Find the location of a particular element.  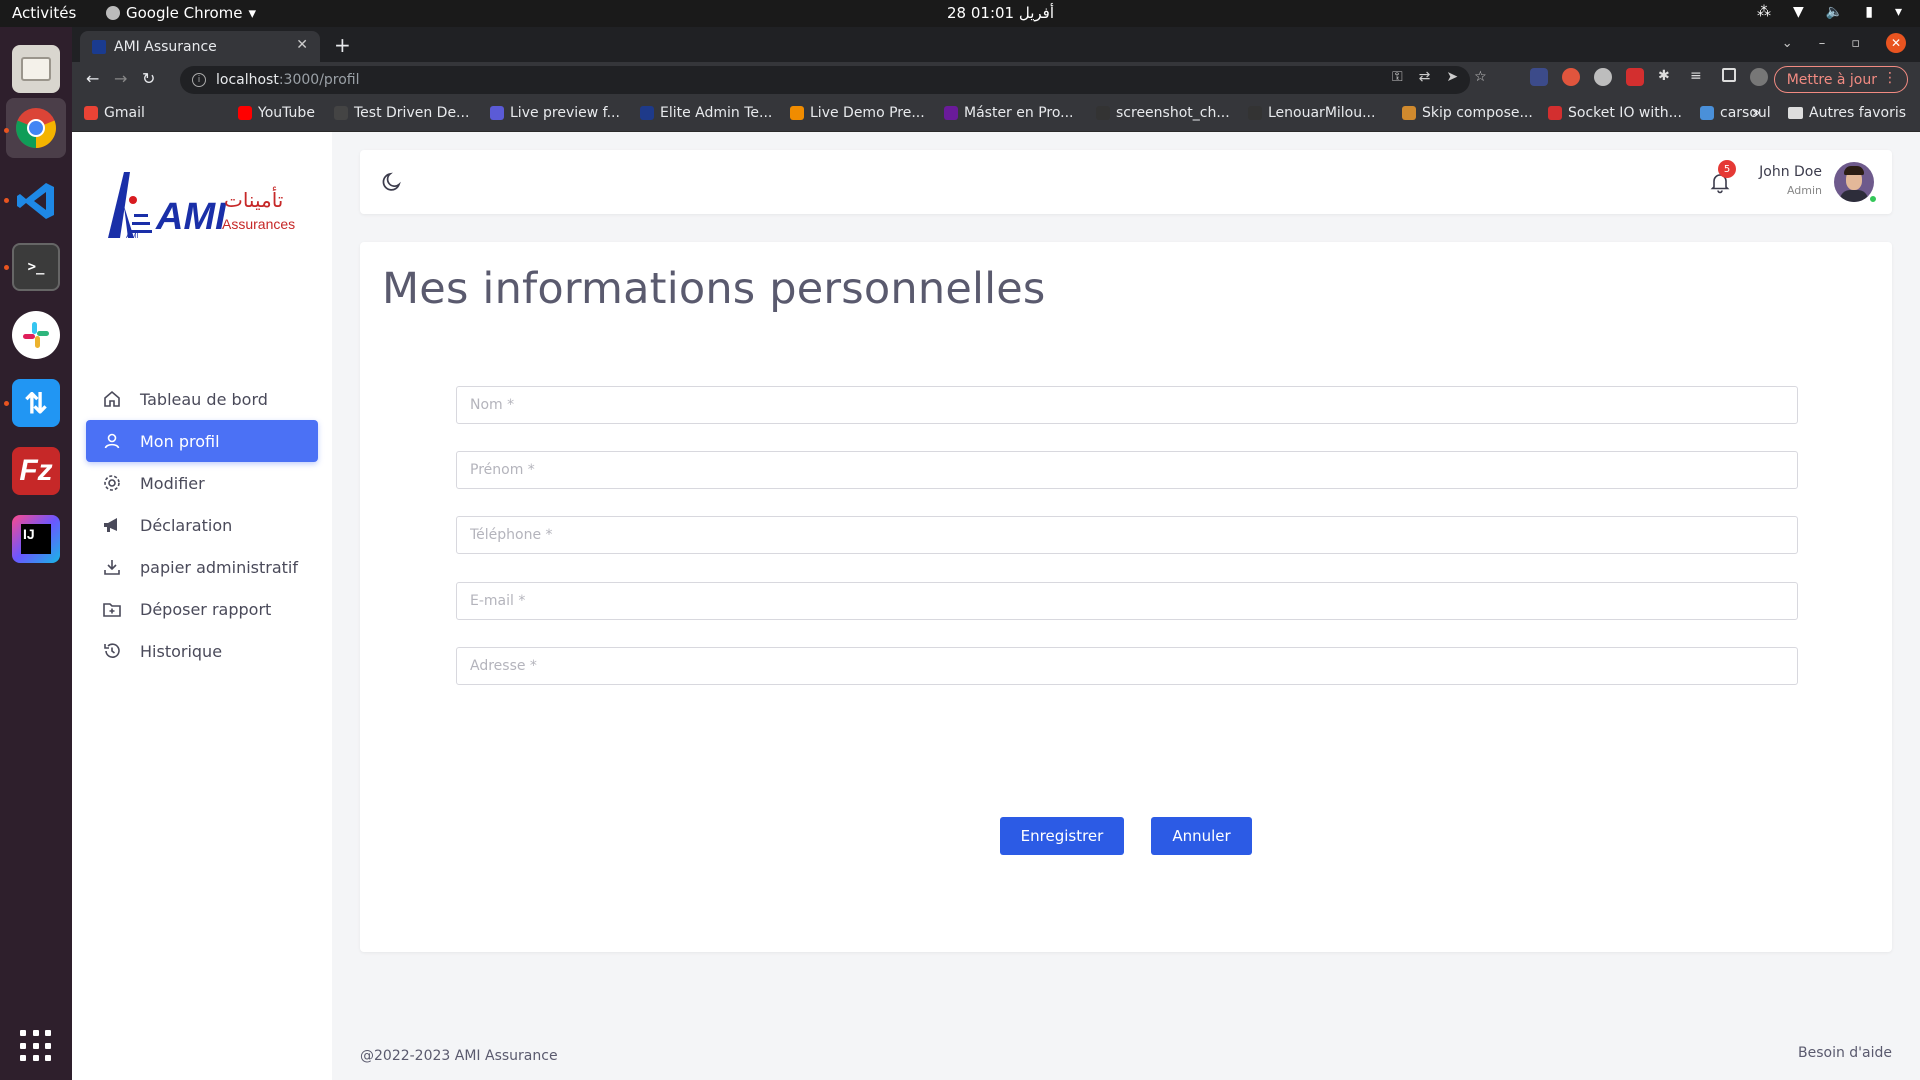

site-favicon-icon is located at coordinates (99, 46).